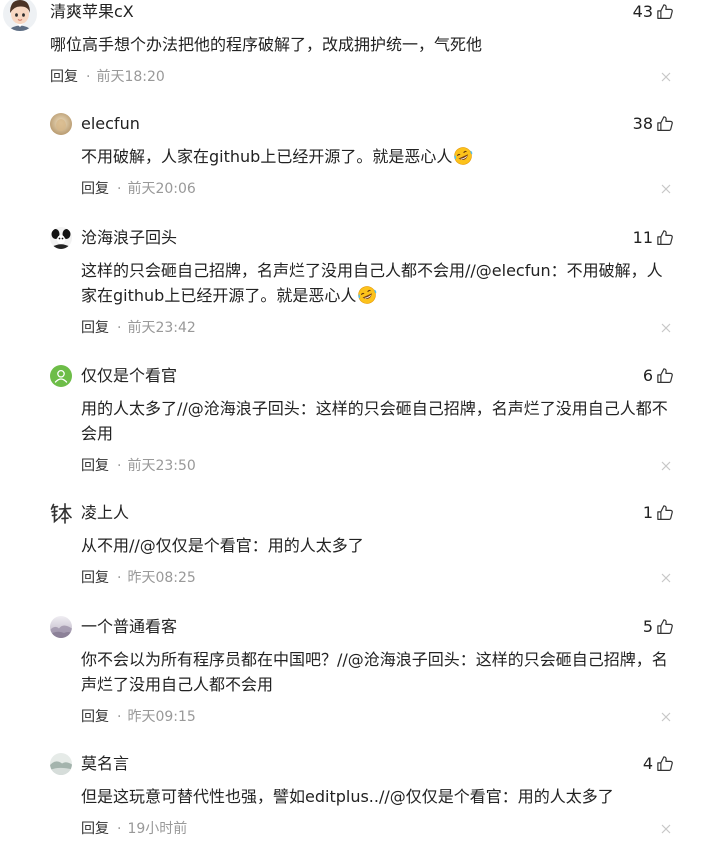  I want to click on like-button: 4, so click(658, 764).